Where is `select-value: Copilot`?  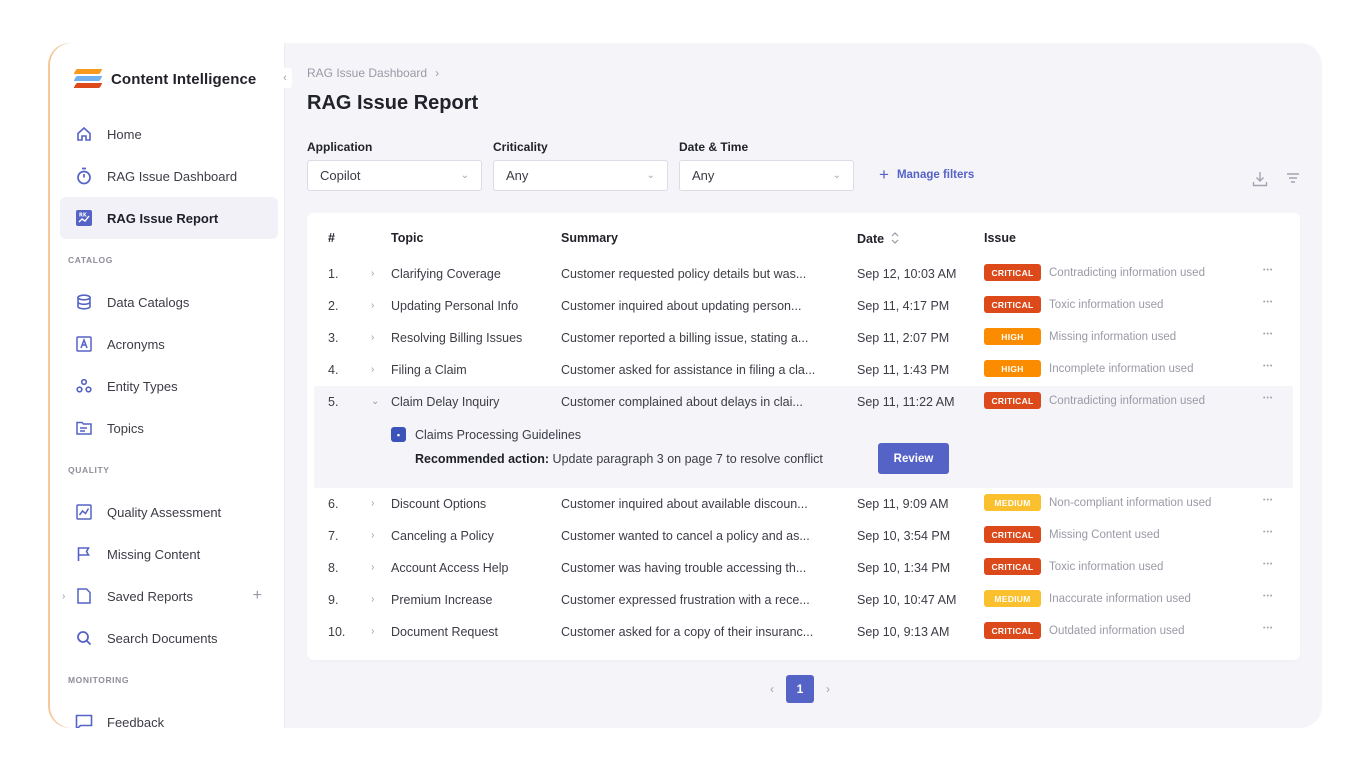
select-value: Copilot is located at coordinates (340, 175).